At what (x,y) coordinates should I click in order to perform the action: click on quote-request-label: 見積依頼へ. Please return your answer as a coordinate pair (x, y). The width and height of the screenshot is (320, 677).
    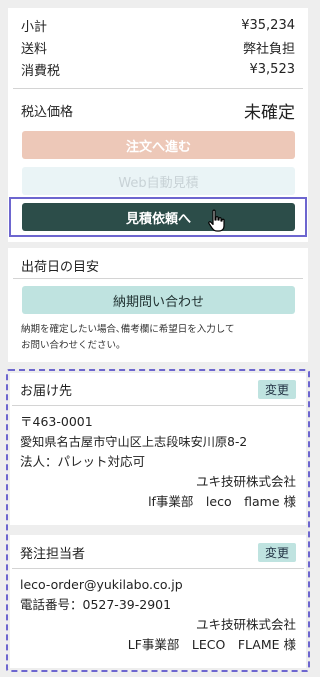
    Looking at the image, I should click on (158, 219).